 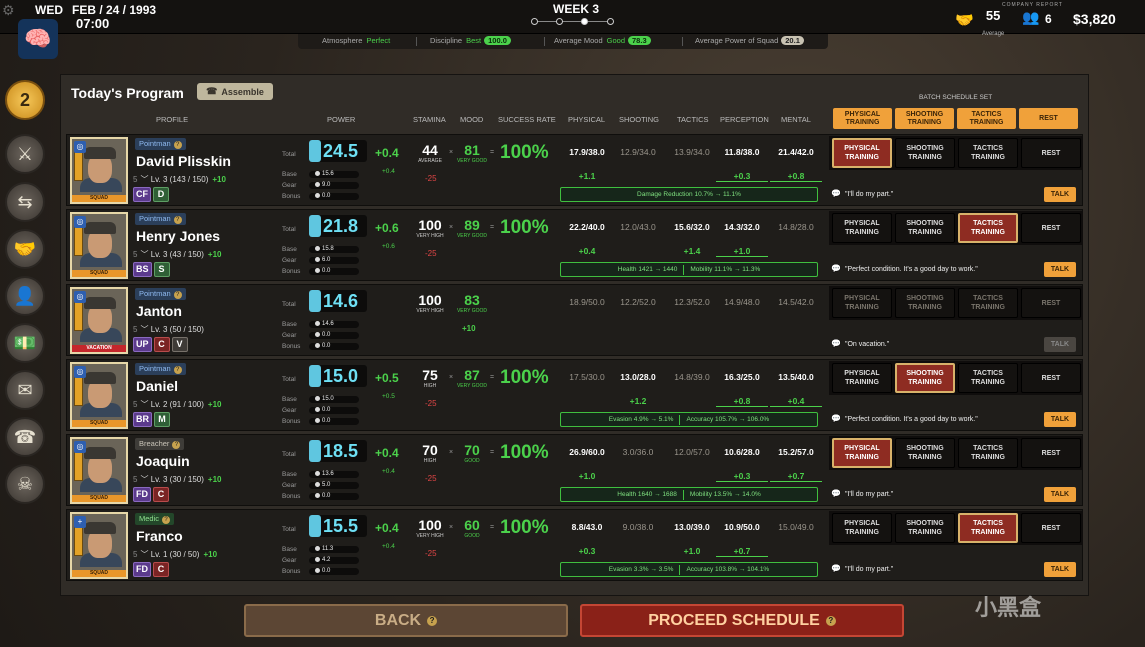 What do you see at coordinates (524, 377) in the screenshot?
I see `success-rate: 100%` at bounding box center [524, 377].